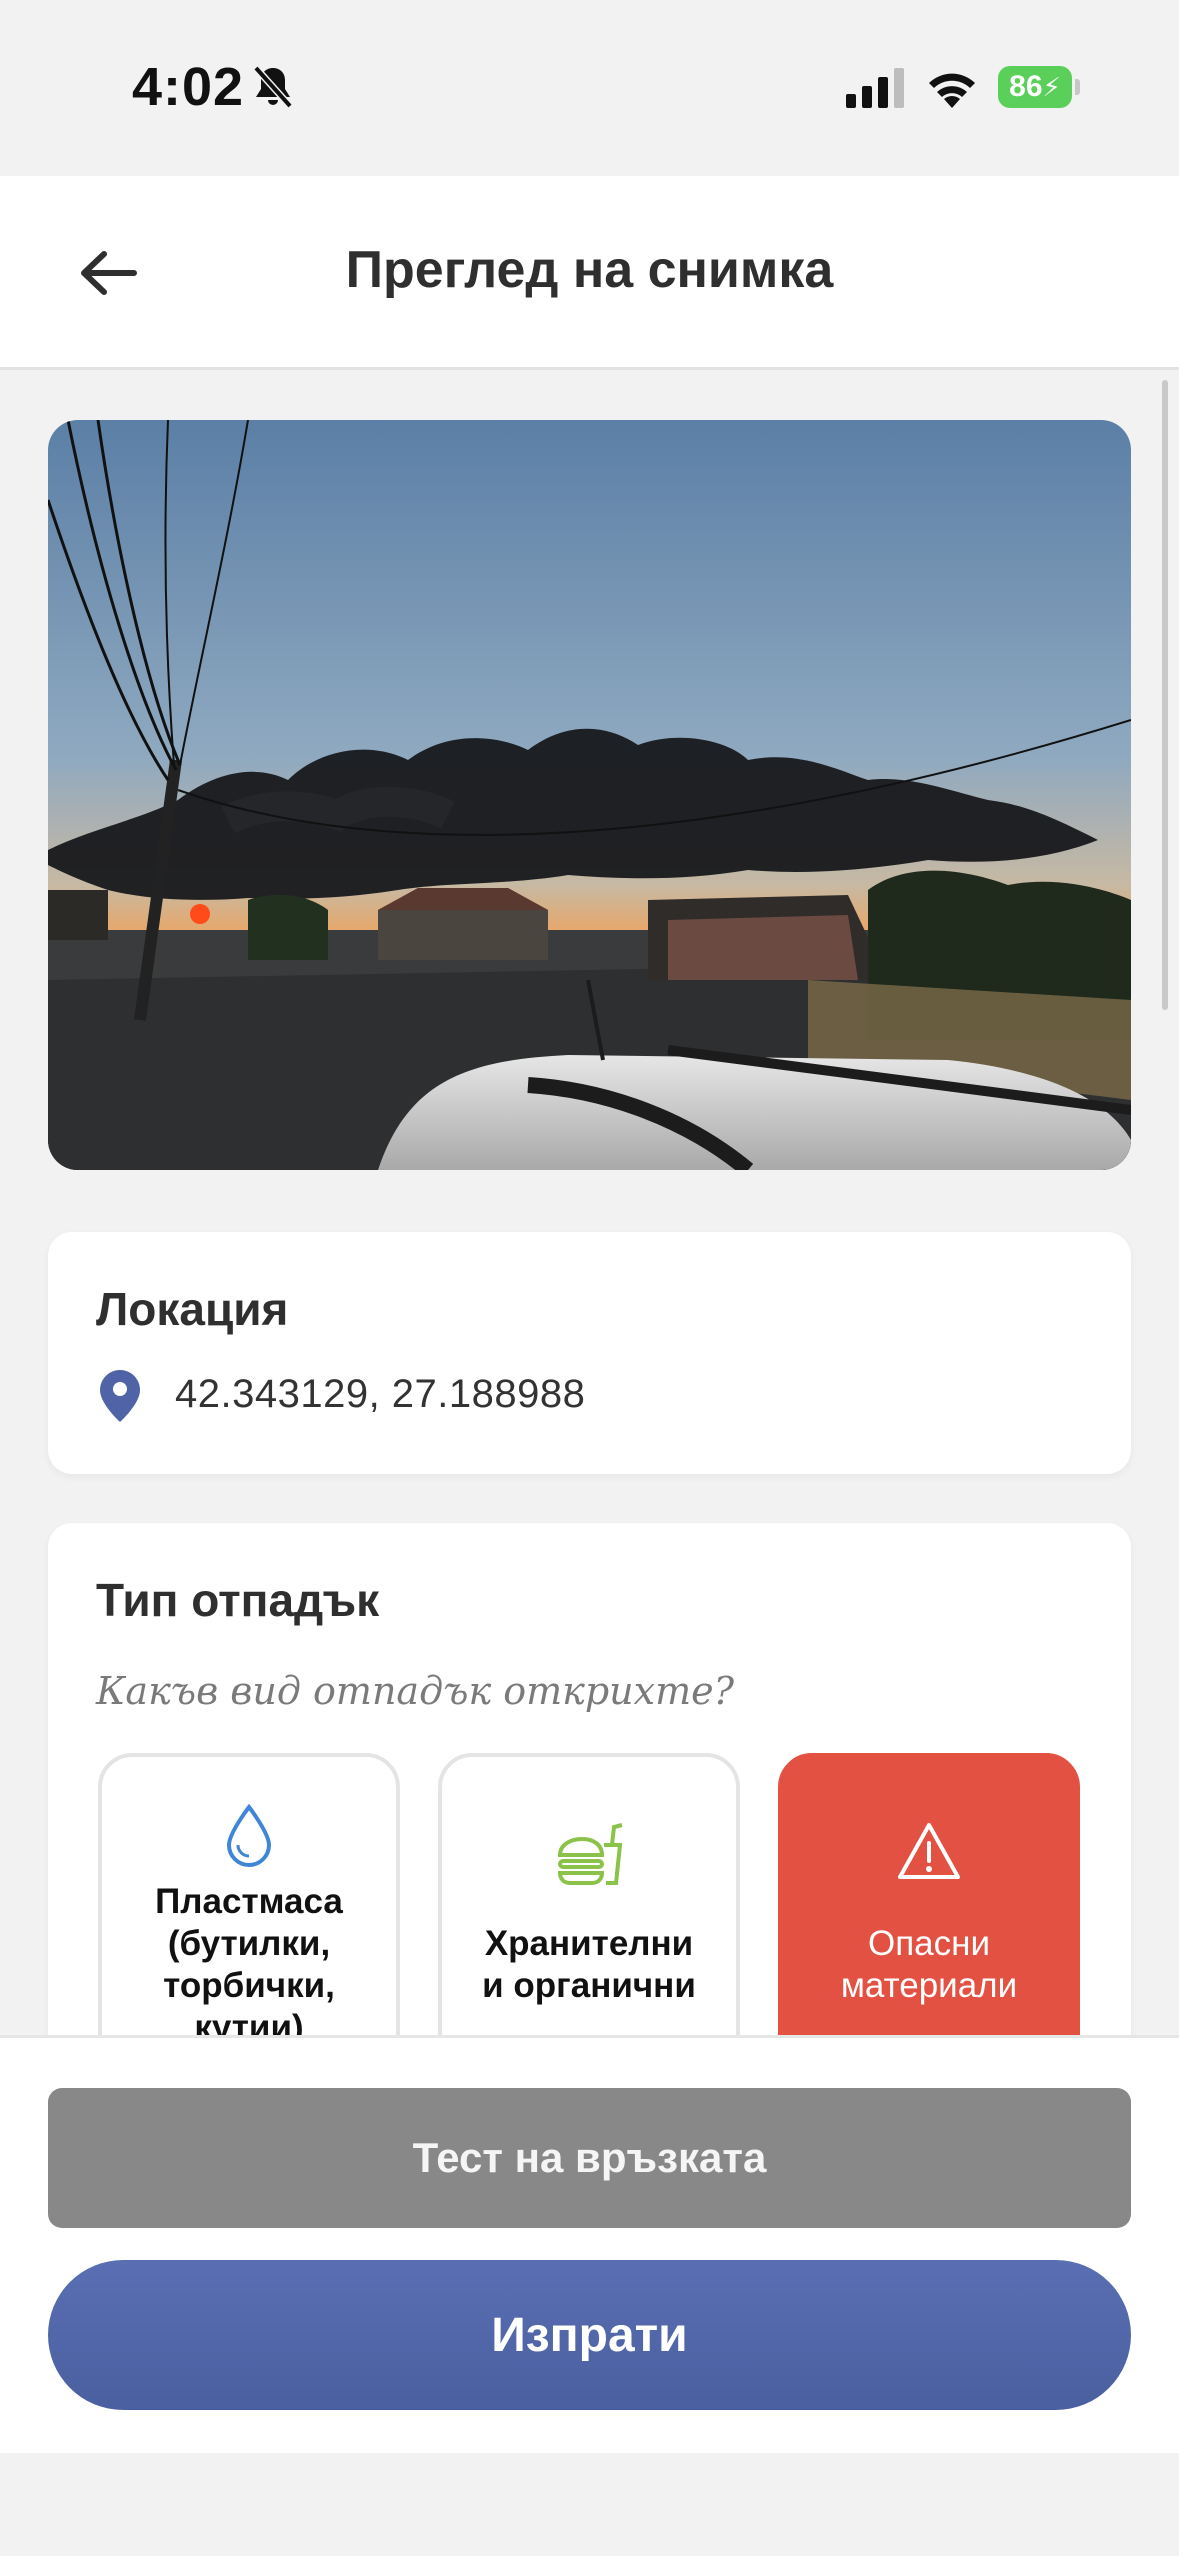 Image resolution: width=1179 pixels, height=2556 pixels. I want to click on waste-option-label: Опасни материали, so click(929, 1964).